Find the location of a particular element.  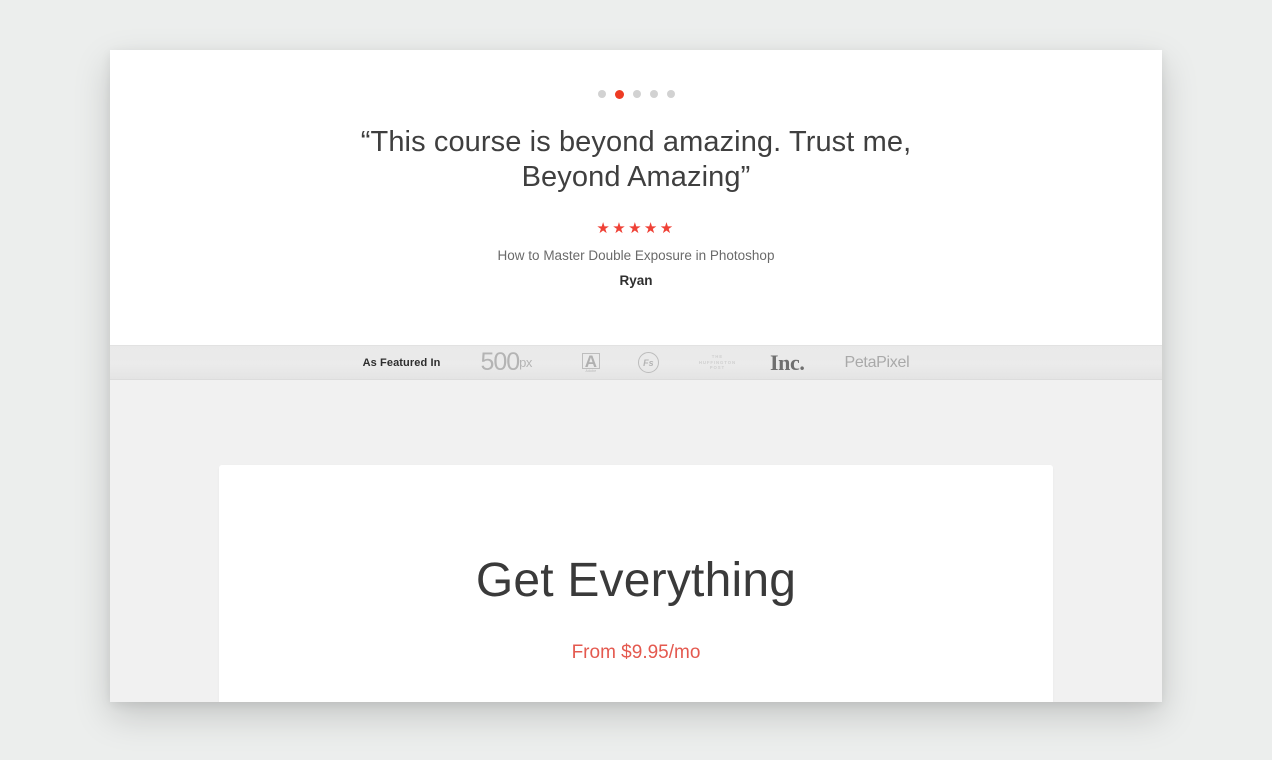

500px-logo-superscript: px is located at coordinates (525, 362).